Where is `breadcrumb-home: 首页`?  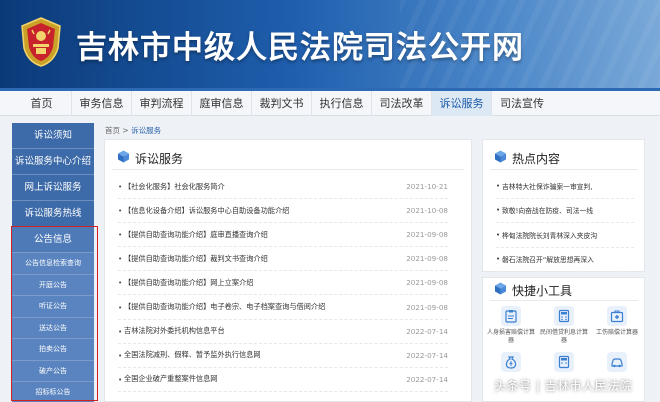 breadcrumb-home: 首页 is located at coordinates (112, 130).